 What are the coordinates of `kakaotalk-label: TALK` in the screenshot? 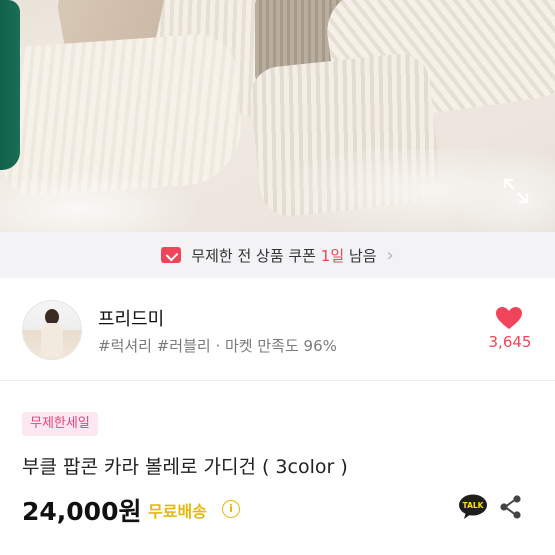 It's located at (474, 505).